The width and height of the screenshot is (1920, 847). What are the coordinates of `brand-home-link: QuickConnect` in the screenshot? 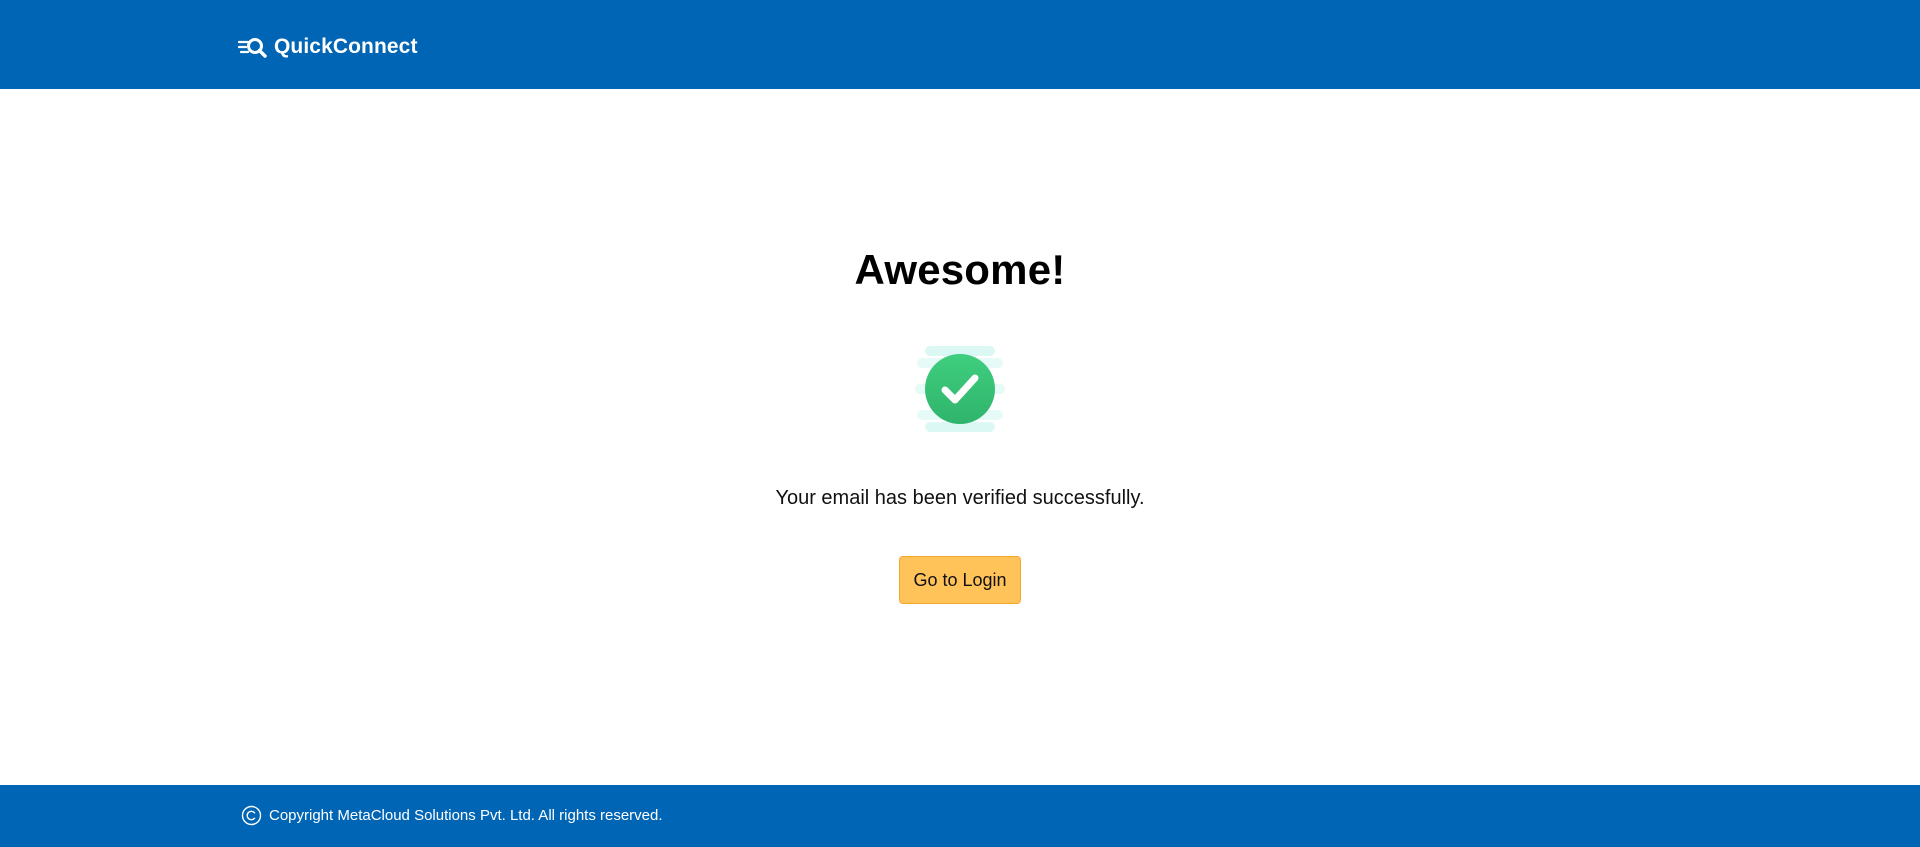 It's located at (327, 47).